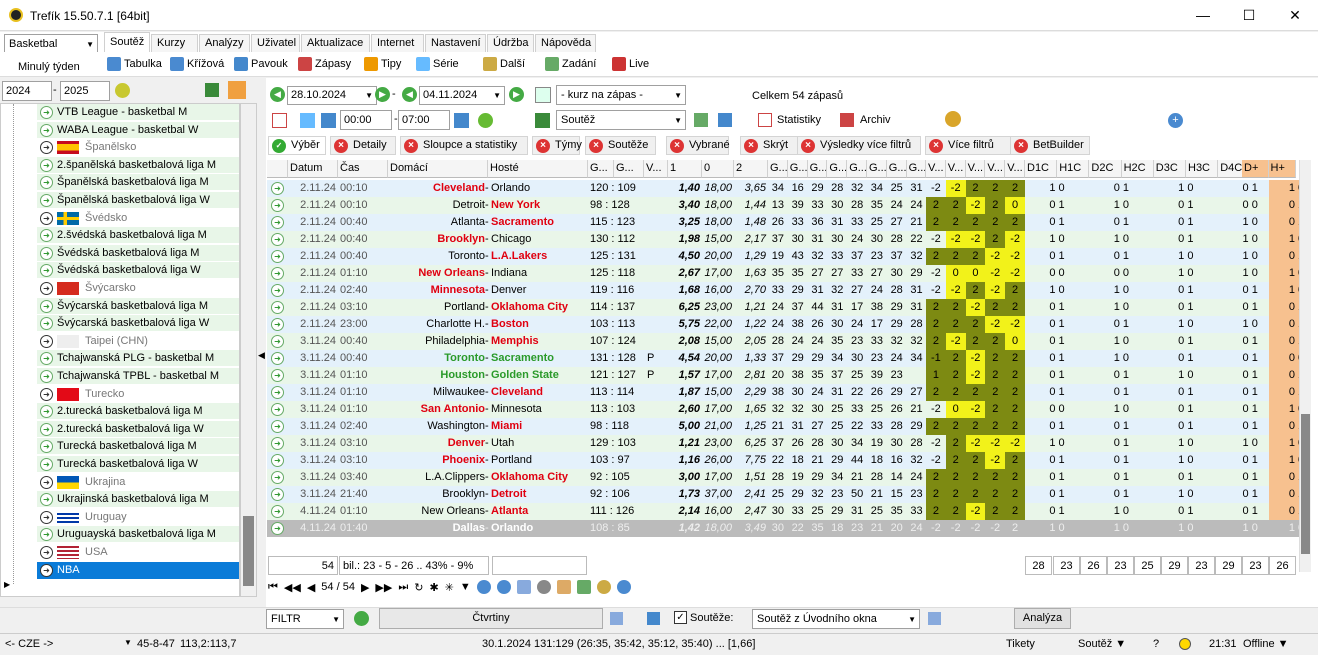 The image size is (1318, 655). What do you see at coordinates (311, 587) in the screenshot?
I see `prev-record-button: ◀` at bounding box center [311, 587].